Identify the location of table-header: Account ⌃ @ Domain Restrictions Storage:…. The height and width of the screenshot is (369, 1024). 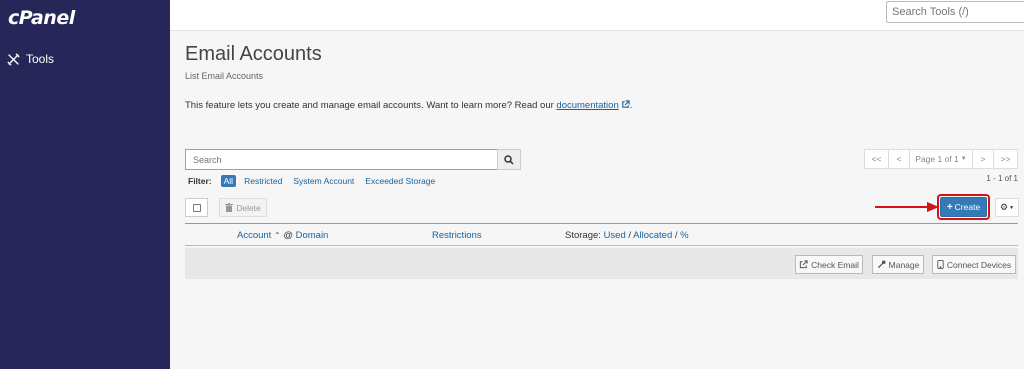
(601, 234).